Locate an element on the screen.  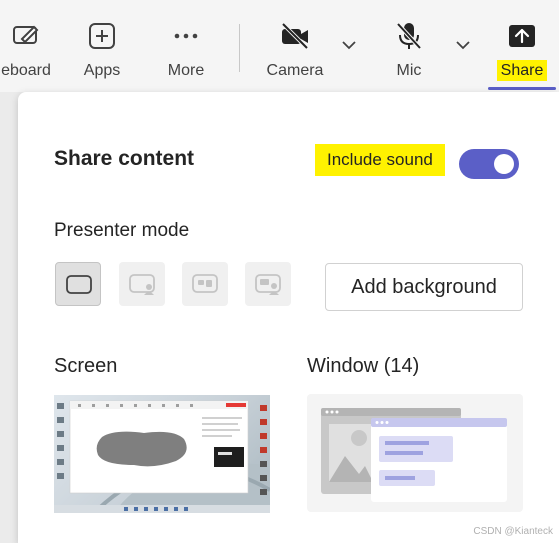
include-sound-label: Include sound is located at coordinates (380, 160).